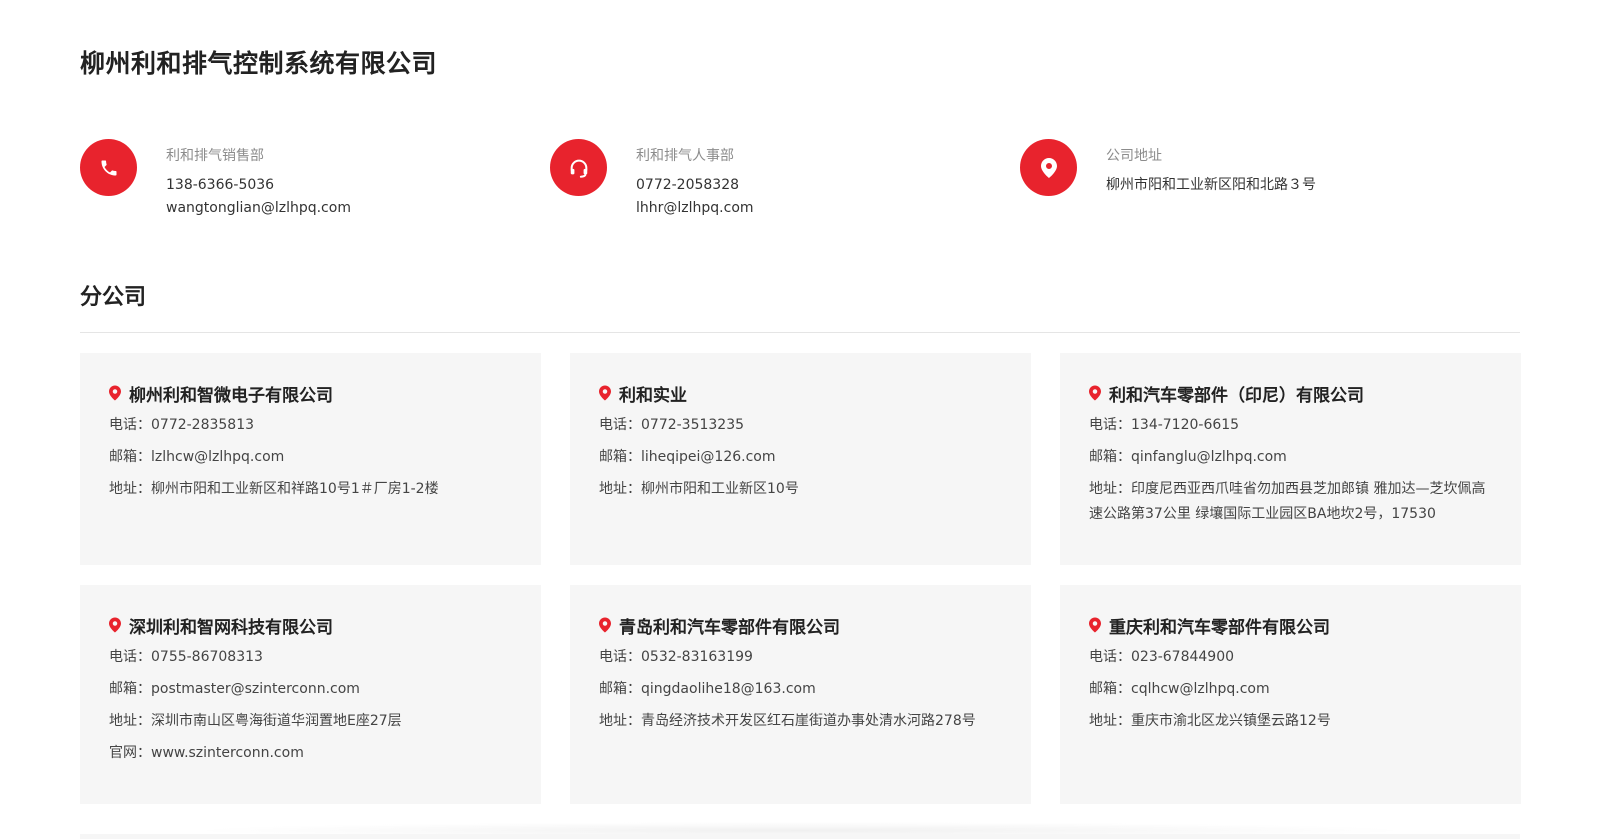 The height and width of the screenshot is (839, 1600). What do you see at coordinates (255, 721) in the screenshot?
I see `branch-address: 地址：深圳市南山区粤海街道华润置地E座27层` at bounding box center [255, 721].